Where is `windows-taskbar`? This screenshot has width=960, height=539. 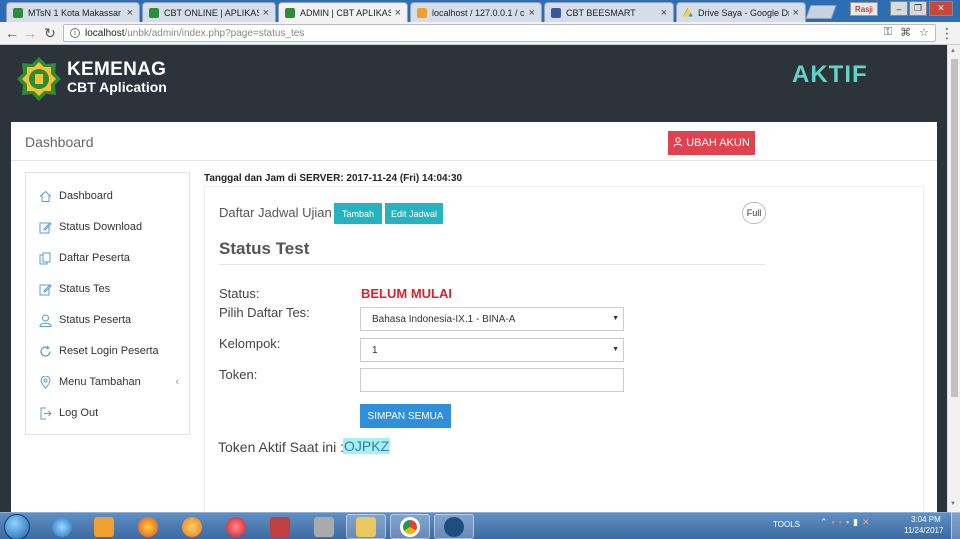 windows-taskbar is located at coordinates (480, 525).